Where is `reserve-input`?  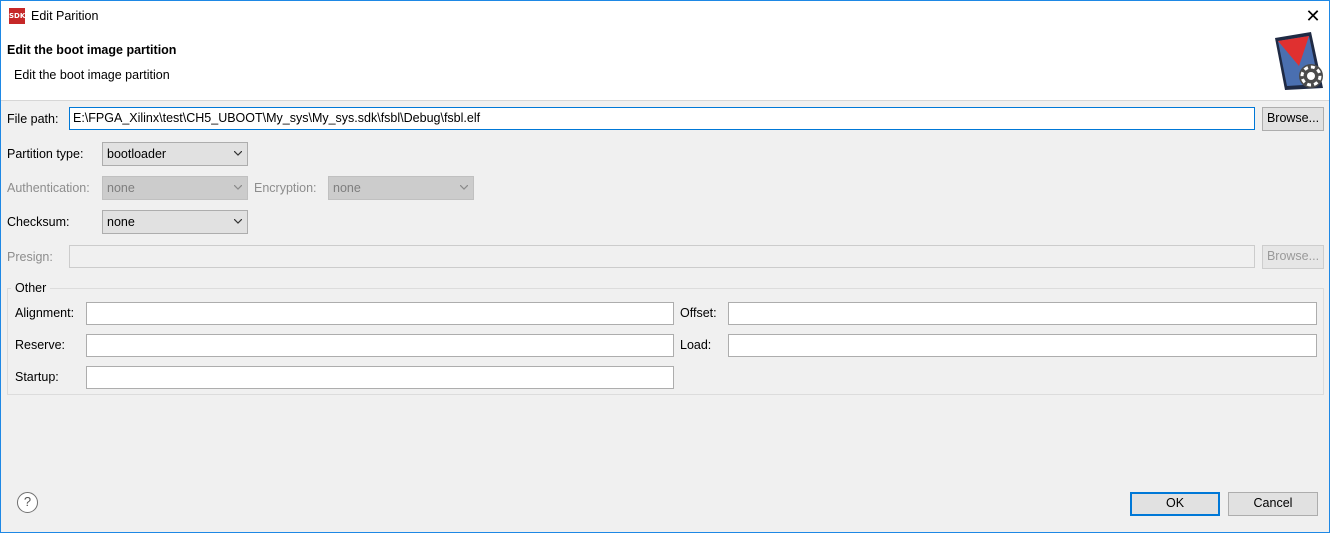
reserve-input is located at coordinates (380, 345).